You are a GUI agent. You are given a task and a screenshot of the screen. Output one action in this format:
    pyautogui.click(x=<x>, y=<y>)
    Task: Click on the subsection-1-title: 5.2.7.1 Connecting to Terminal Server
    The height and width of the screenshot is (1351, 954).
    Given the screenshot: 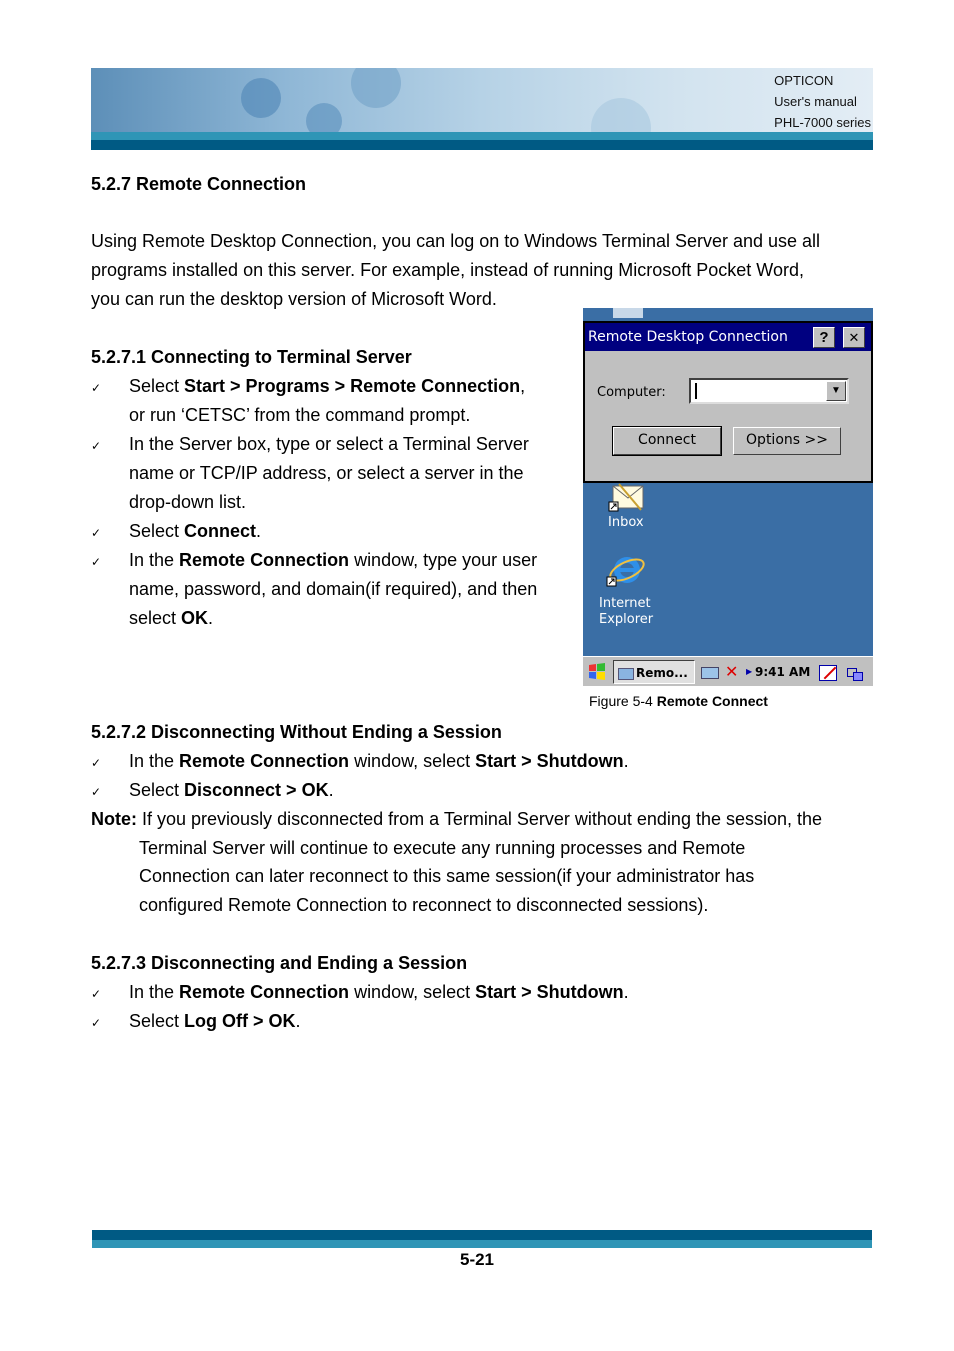 What is the action you would take?
    pyautogui.click(x=251, y=357)
    